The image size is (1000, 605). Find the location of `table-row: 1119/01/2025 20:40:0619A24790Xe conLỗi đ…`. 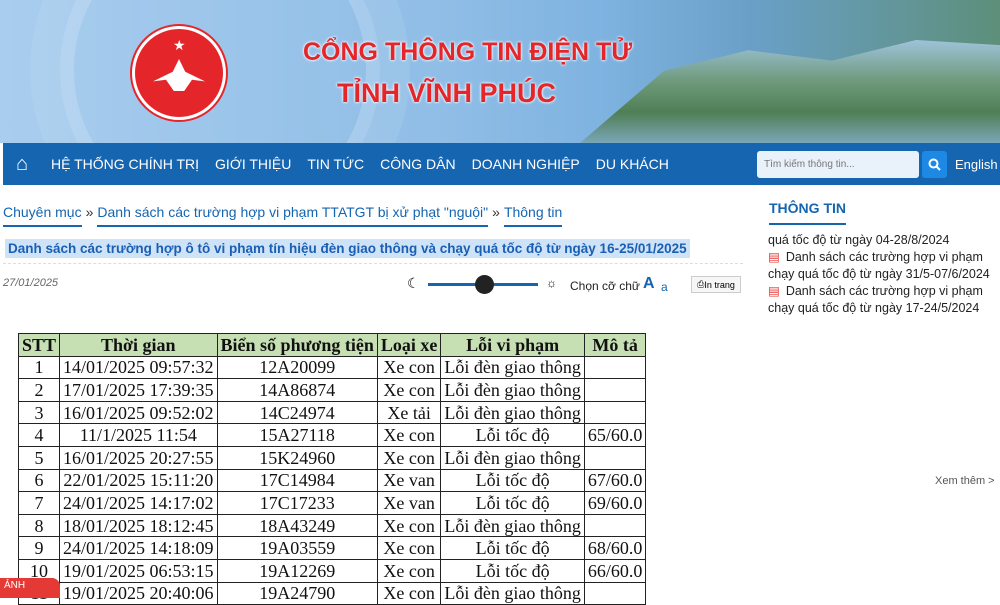

table-row: 1119/01/2025 20:40:0619A24790Xe conLỗi đ… is located at coordinates (332, 593).